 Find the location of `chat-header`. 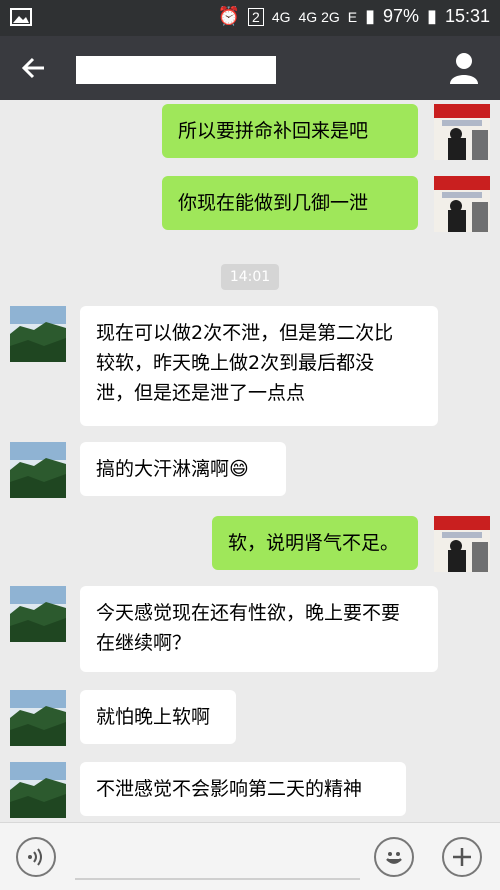

chat-header is located at coordinates (250, 68).